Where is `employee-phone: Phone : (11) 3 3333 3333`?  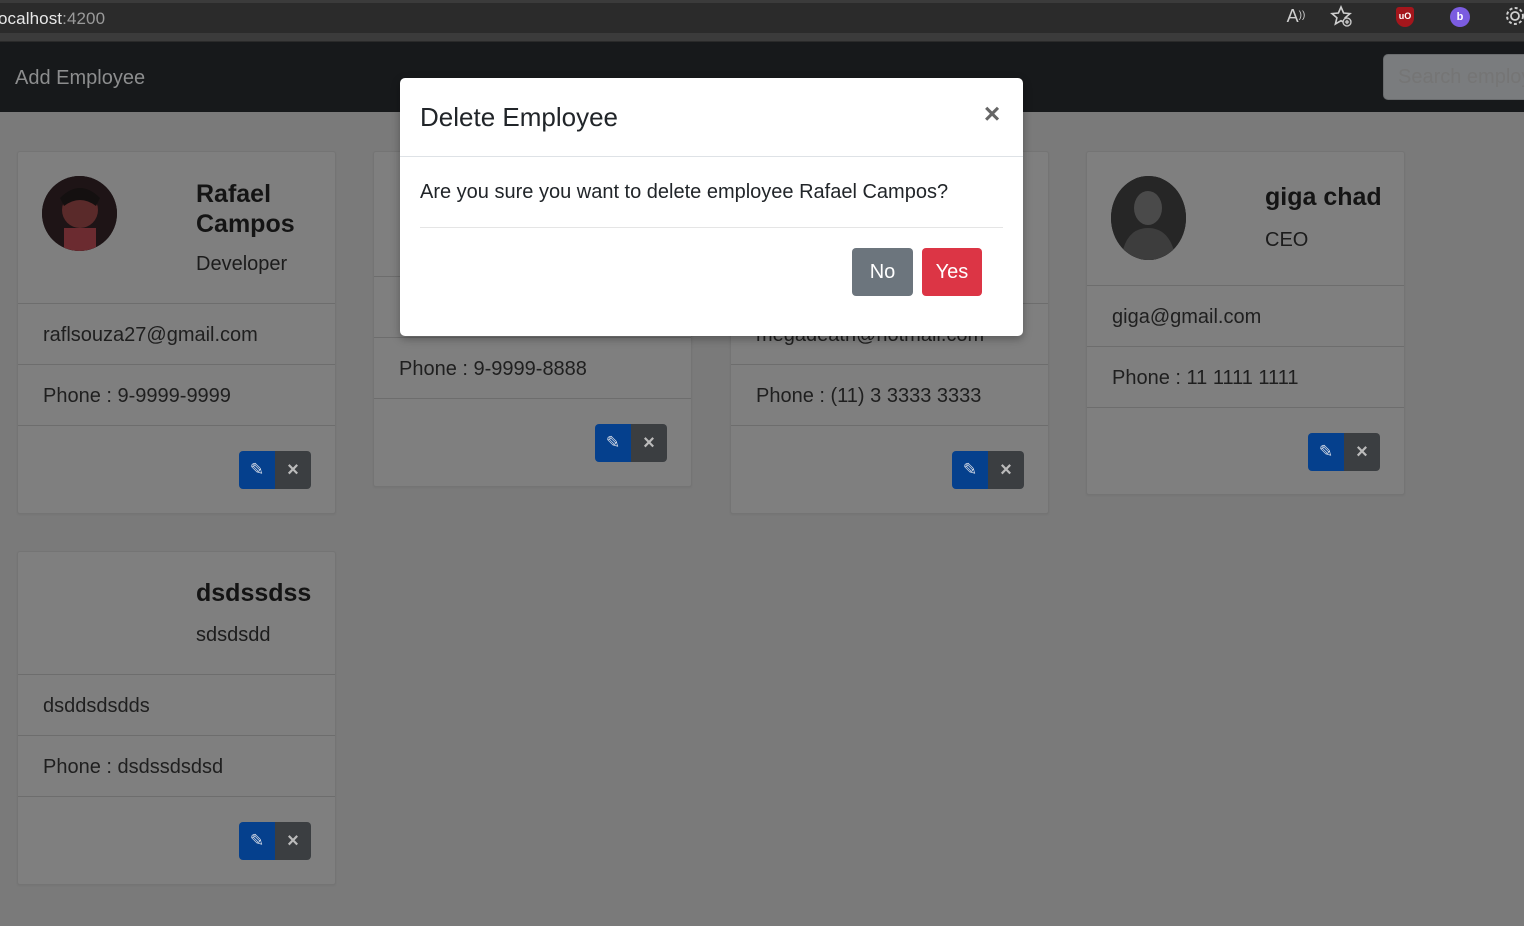 employee-phone: Phone : (11) 3 3333 3333 is located at coordinates (889, 395).